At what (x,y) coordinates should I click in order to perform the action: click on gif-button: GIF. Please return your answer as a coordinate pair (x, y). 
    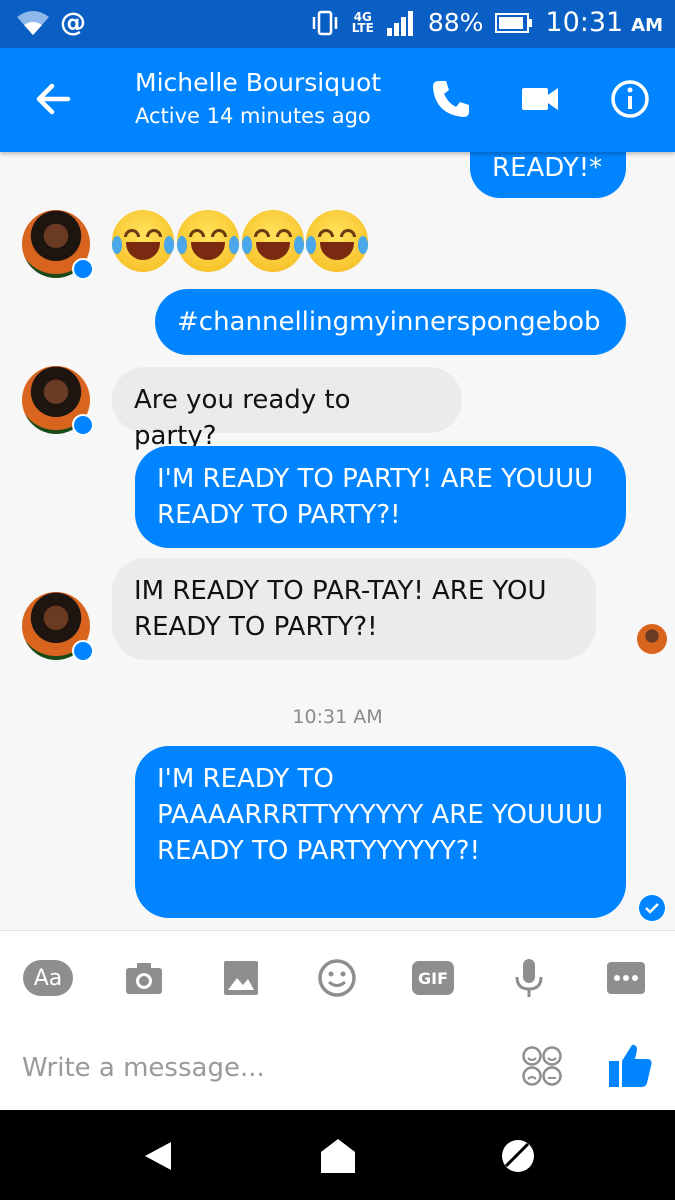
    Looking at the image, I should click on (433, 978).